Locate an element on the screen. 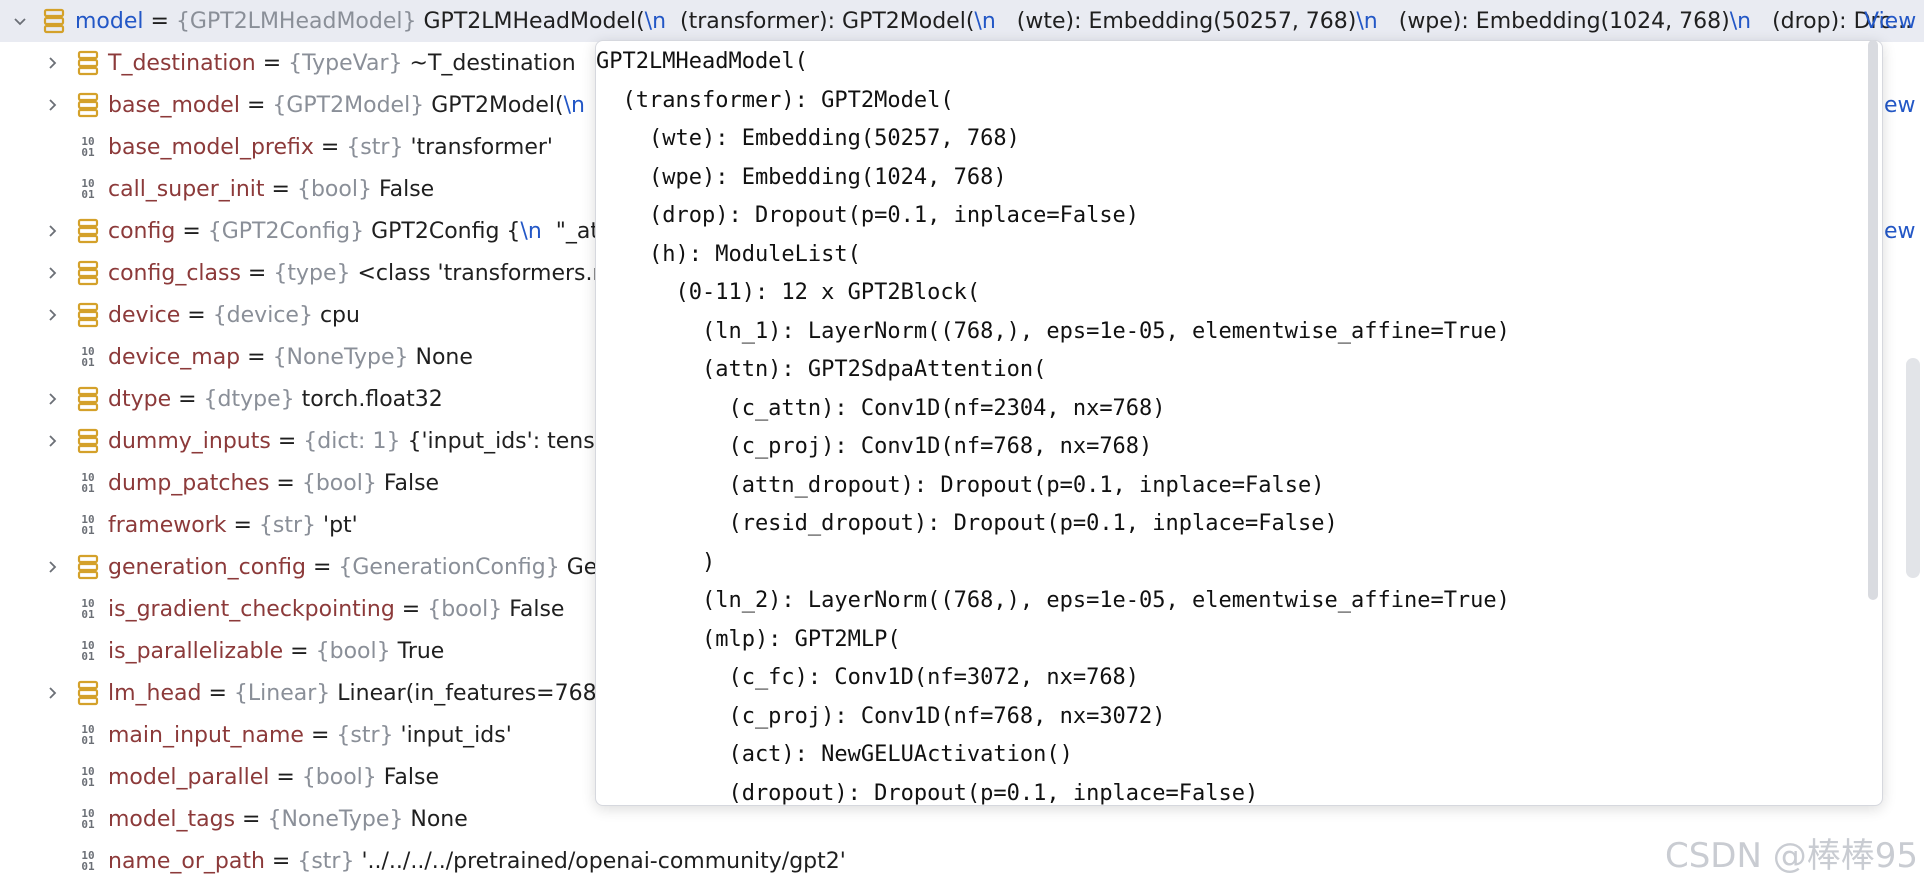  variable-name: dtype is located at coordinates (140, 399).